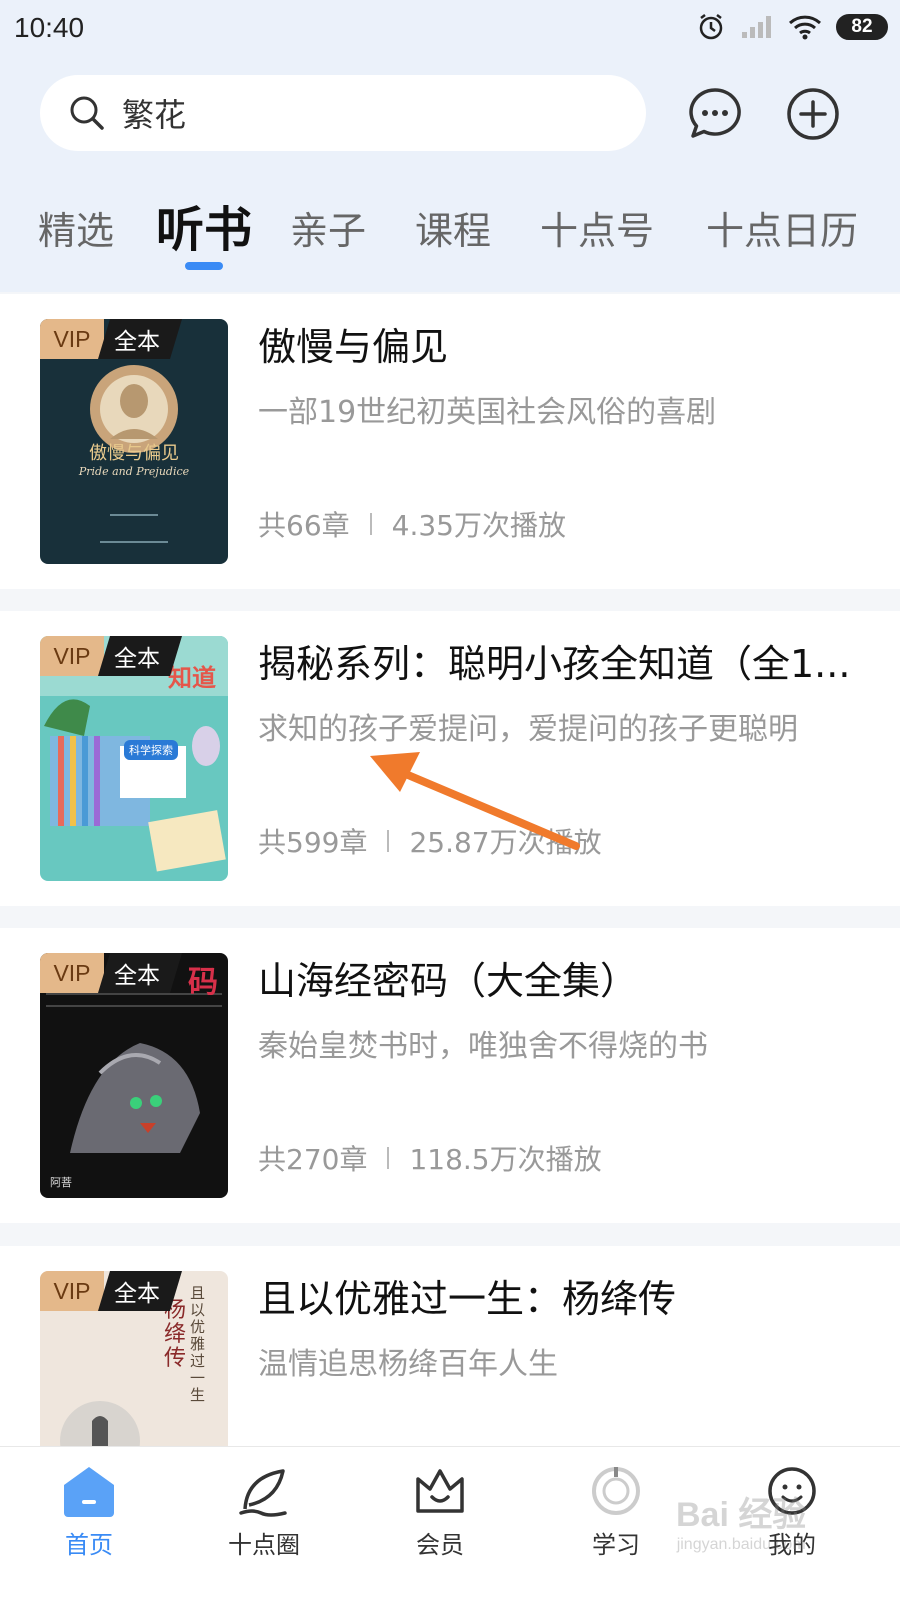  Describe the element at coordinates (559, 1295) in the screenshot. I see `book-title: 且以优雅过一生：杨绛传` at that location.